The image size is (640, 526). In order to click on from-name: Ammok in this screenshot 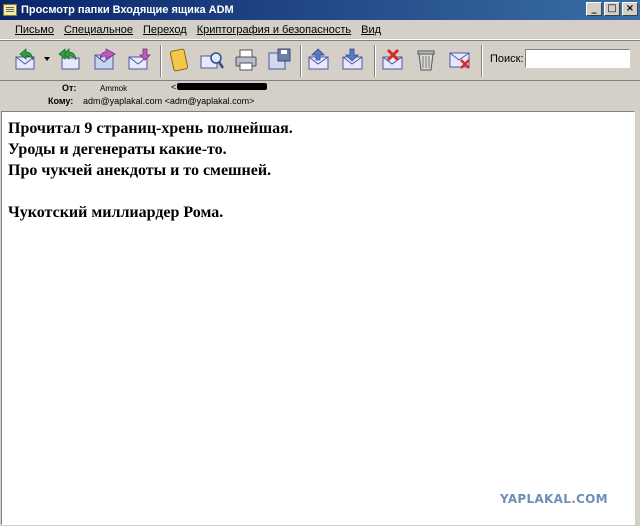, I will do `click(114, 88)`.